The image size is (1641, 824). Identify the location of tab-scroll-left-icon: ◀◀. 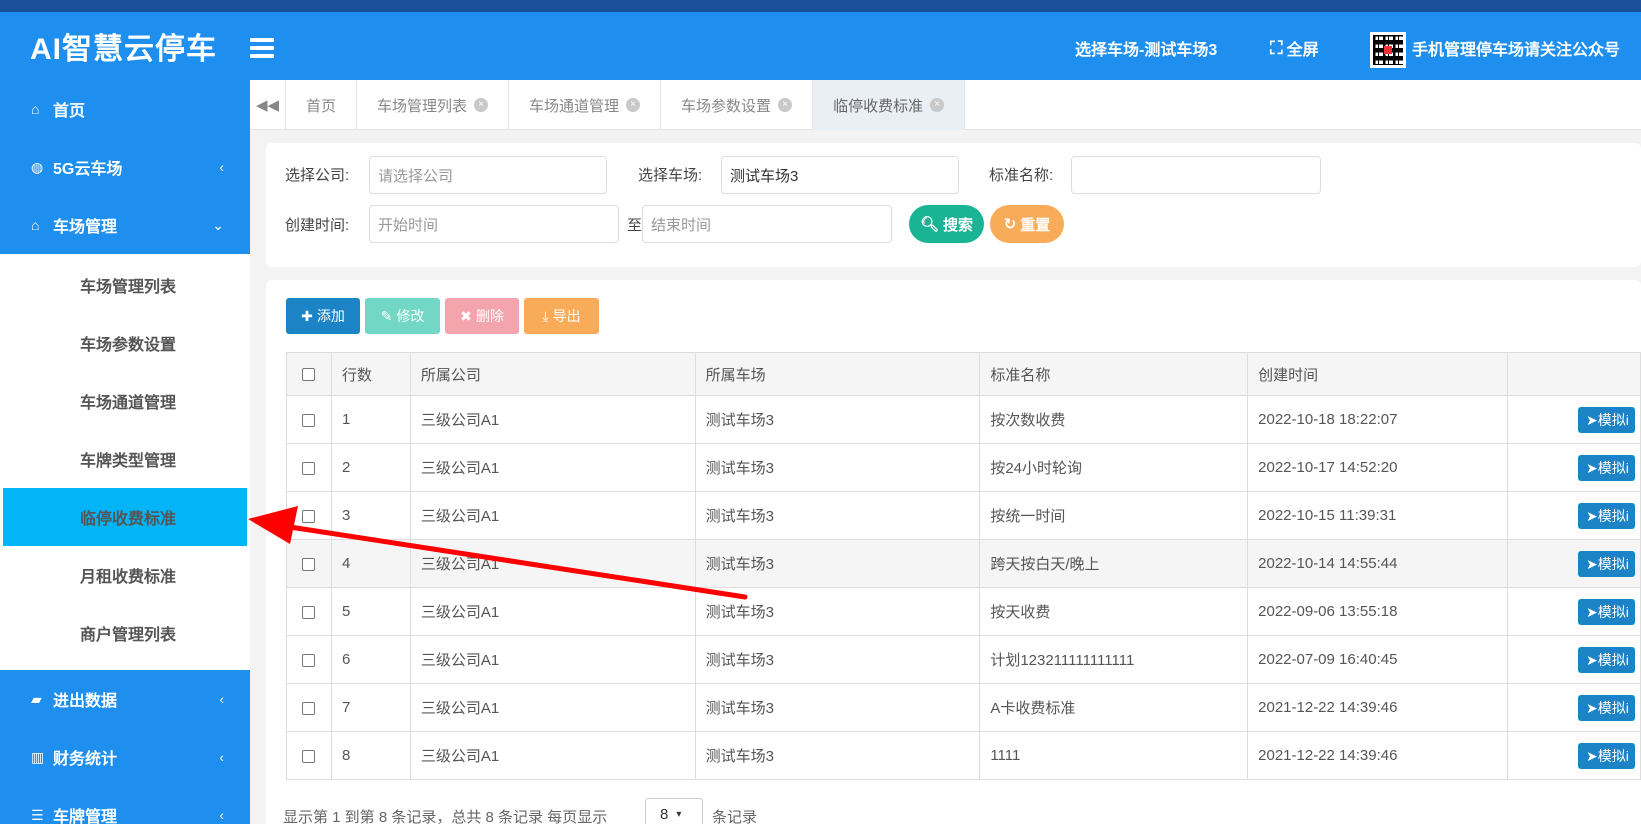
(268, 105).